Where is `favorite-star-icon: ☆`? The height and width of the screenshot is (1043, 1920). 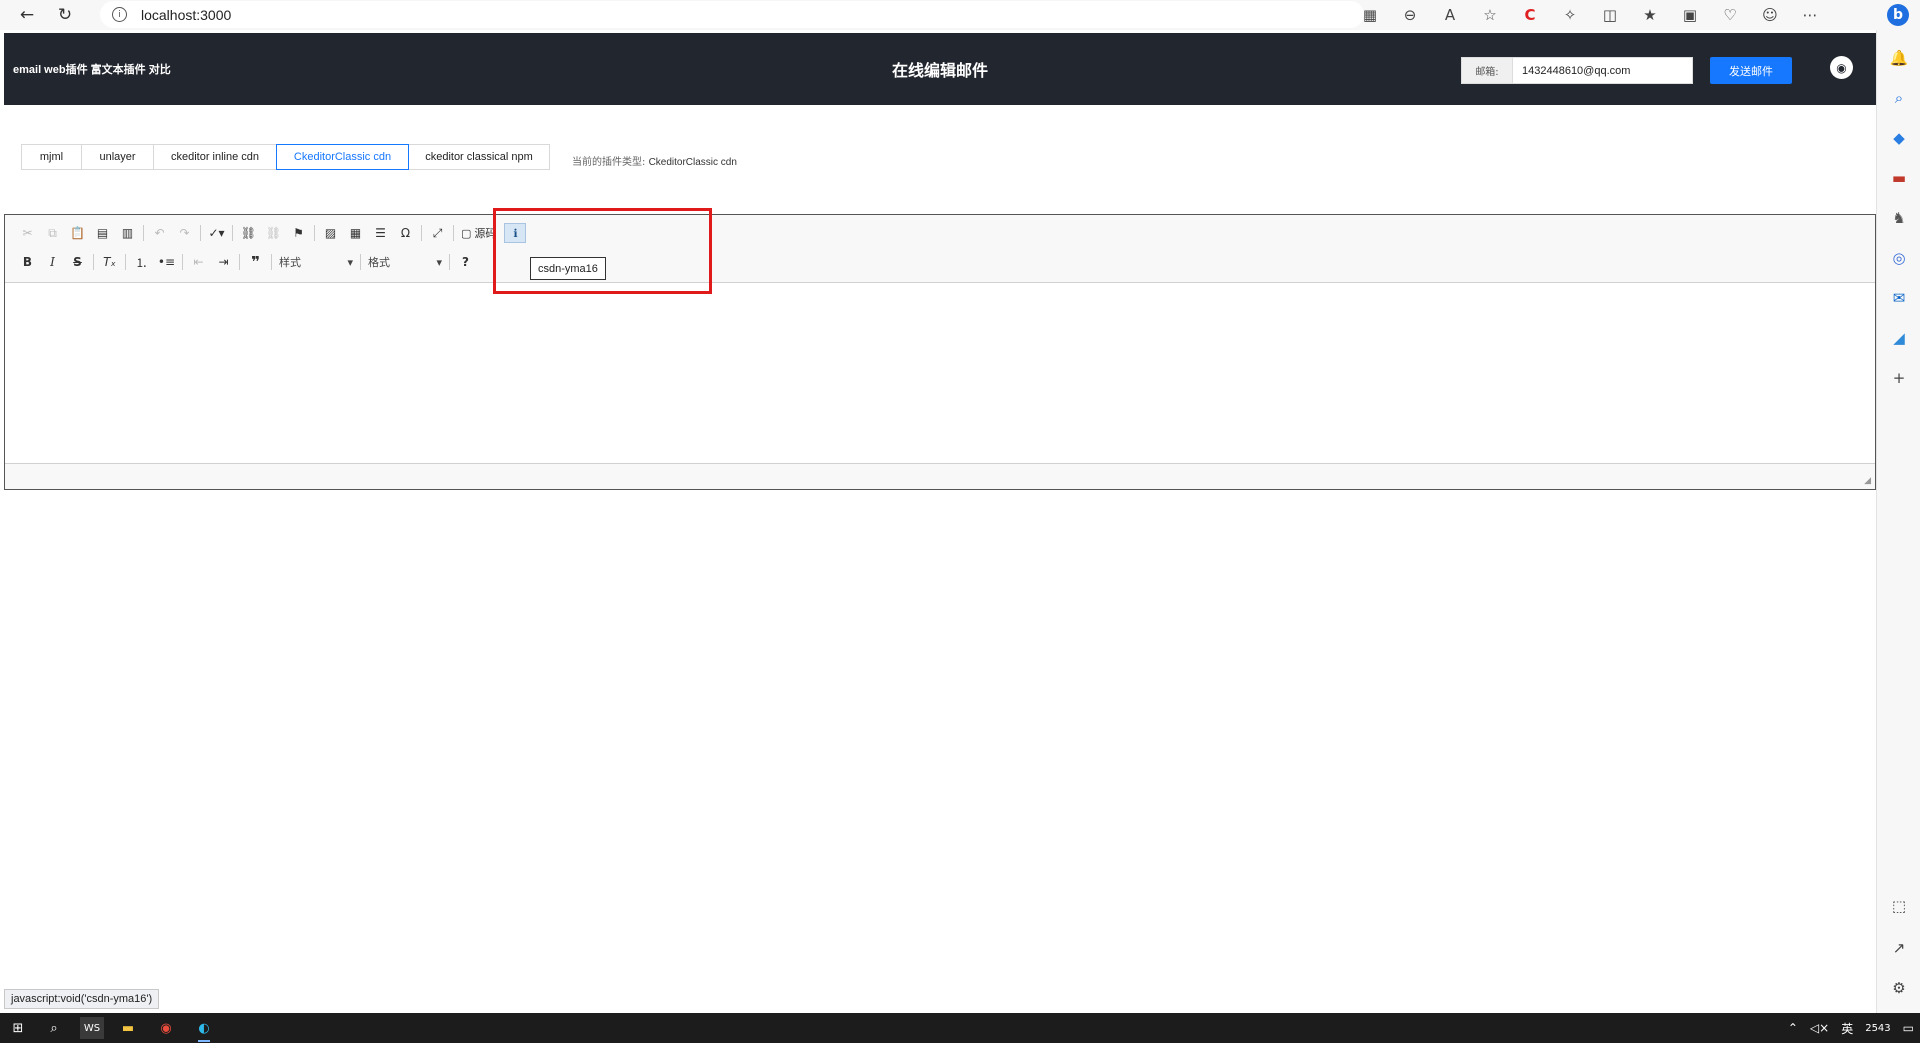
favorite-star-icon: ☆ is located at coordinates (1490, 15).